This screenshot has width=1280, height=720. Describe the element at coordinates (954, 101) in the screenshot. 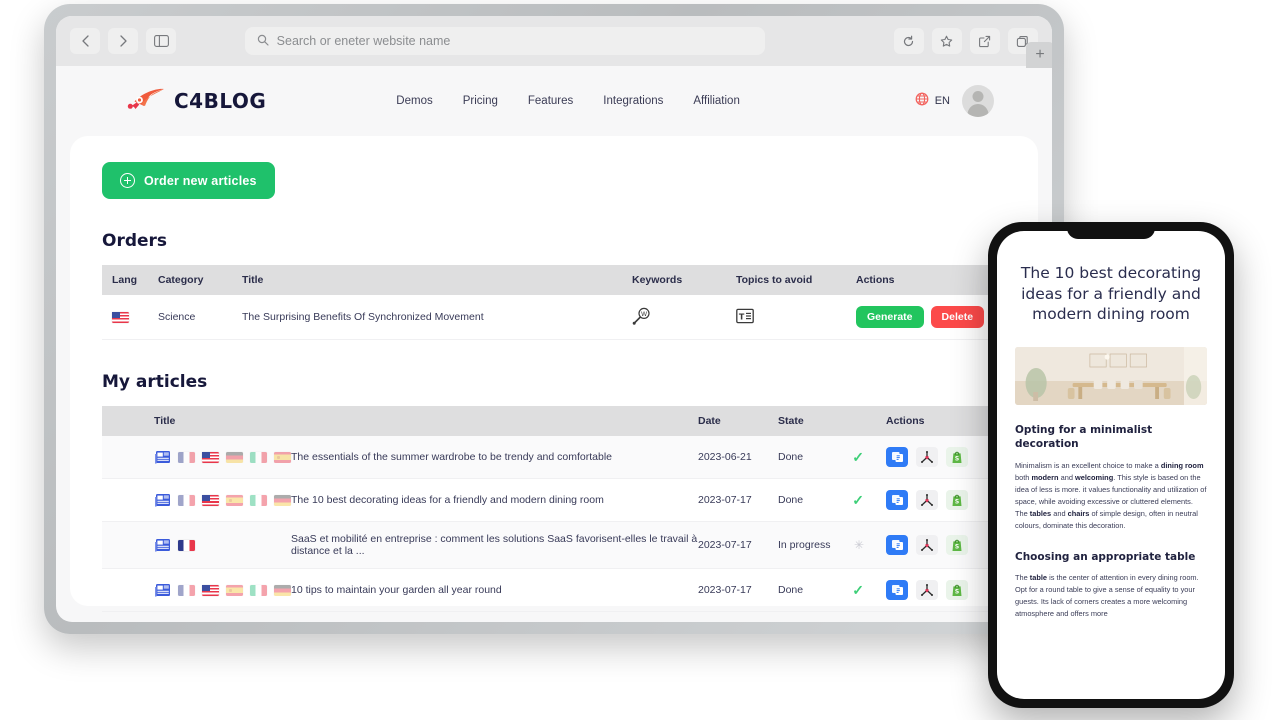

I see `header-right-controls: EN` at that location.